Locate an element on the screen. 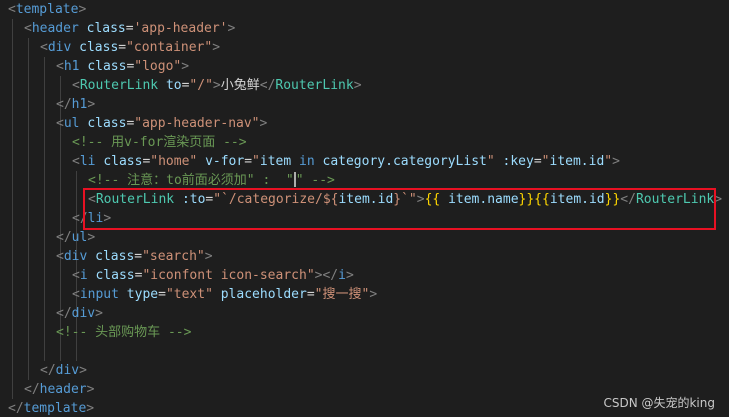 Image resolution: width=729 pixels, height=417 pixels. code-line: <ul class="app-header-nav"> is located at coordinates (161, 123).